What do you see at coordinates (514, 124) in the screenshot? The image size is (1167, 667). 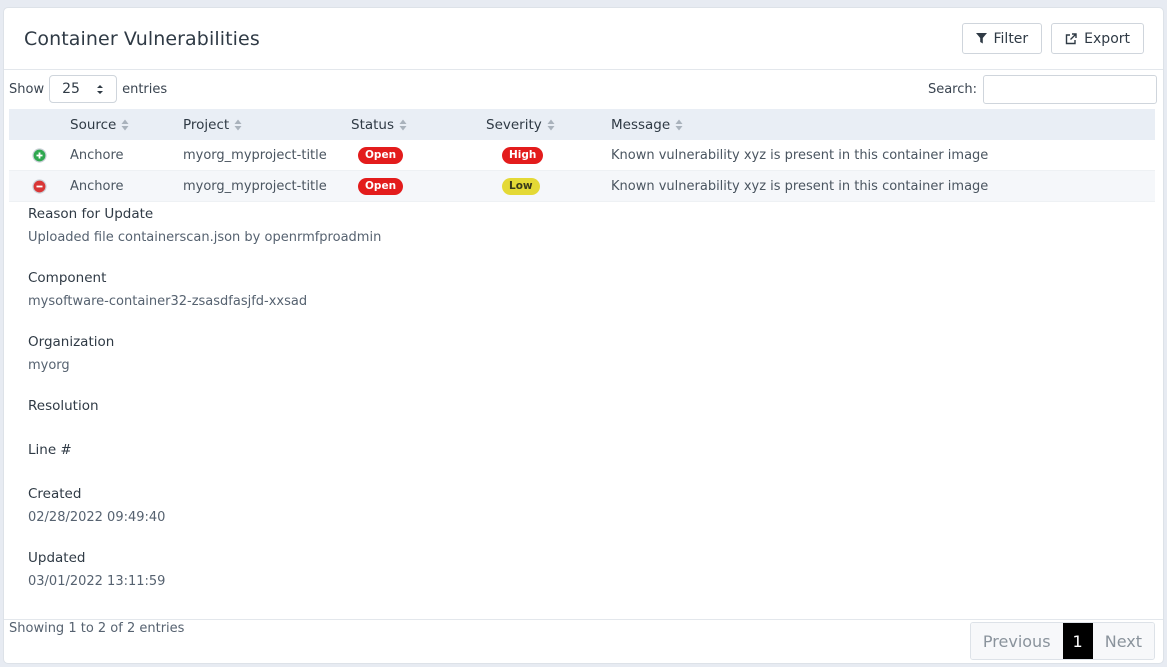 I see `column-label: Severity` at bounding box center [514, 124].